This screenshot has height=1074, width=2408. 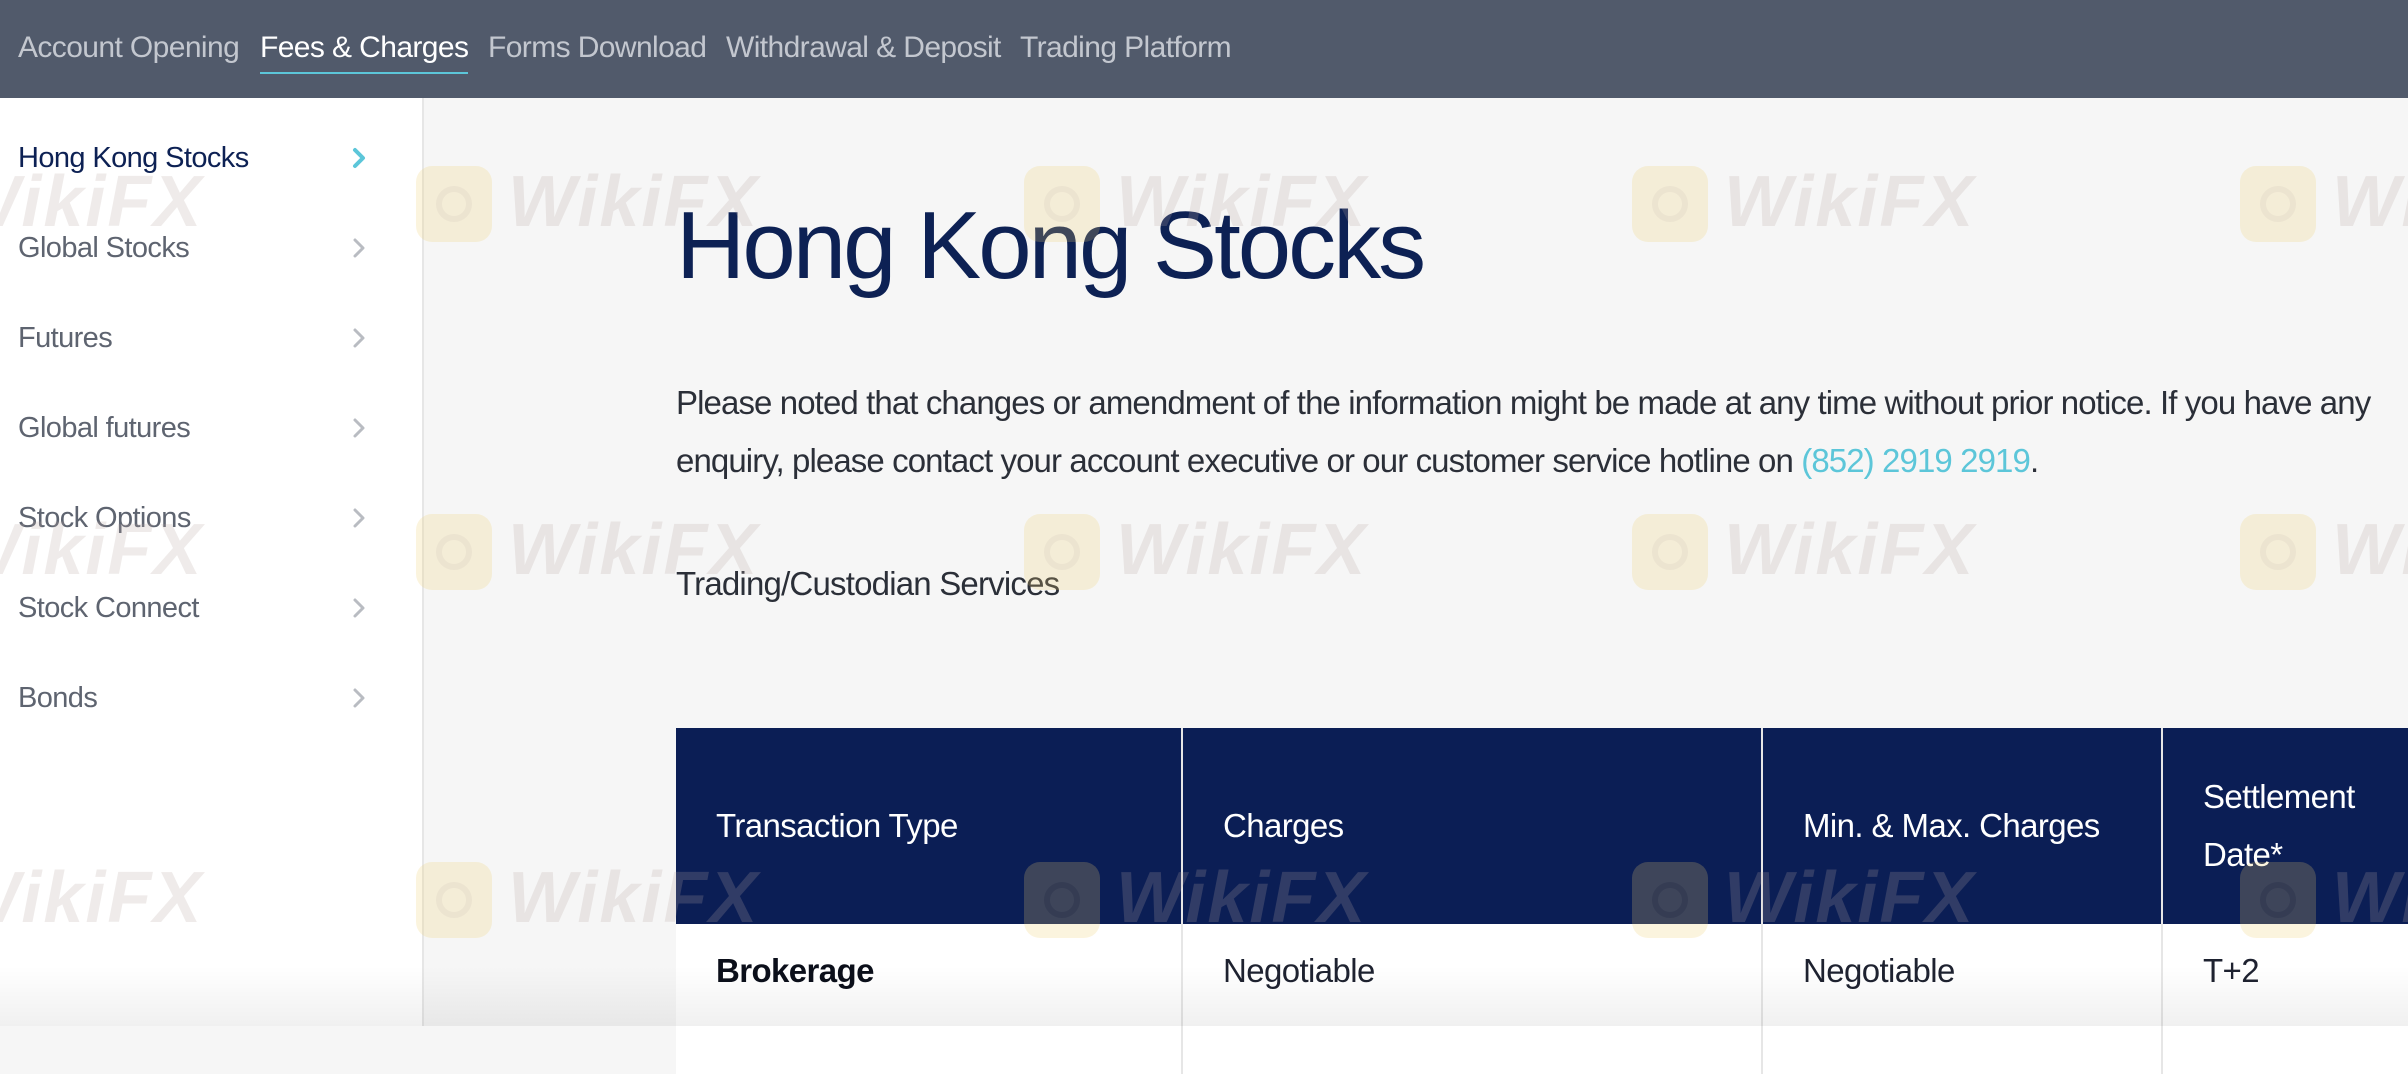 I want to click on sidebar-item-label: Global futures, so click(x=104, y=428).